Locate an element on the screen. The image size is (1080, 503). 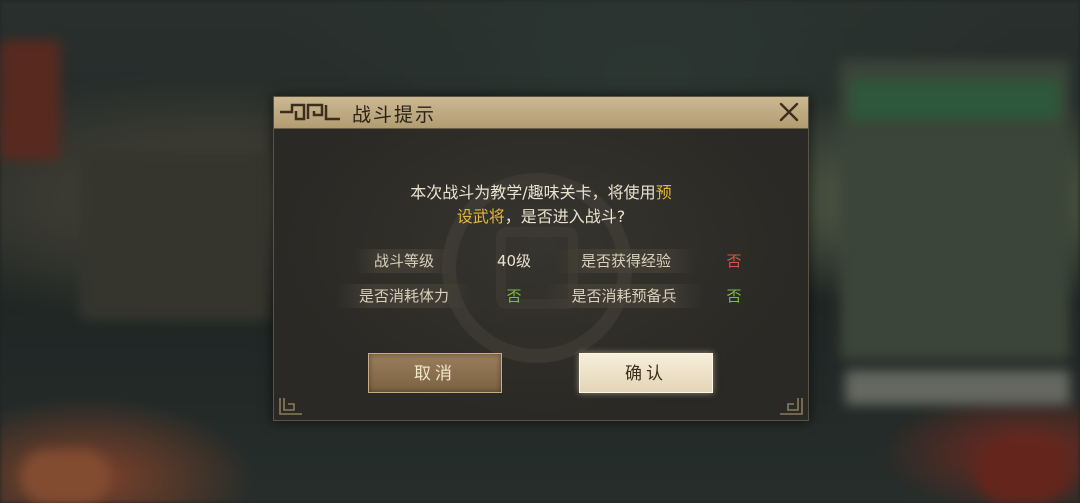
confirm-button: 确认 is located at coordinates (646, 373).